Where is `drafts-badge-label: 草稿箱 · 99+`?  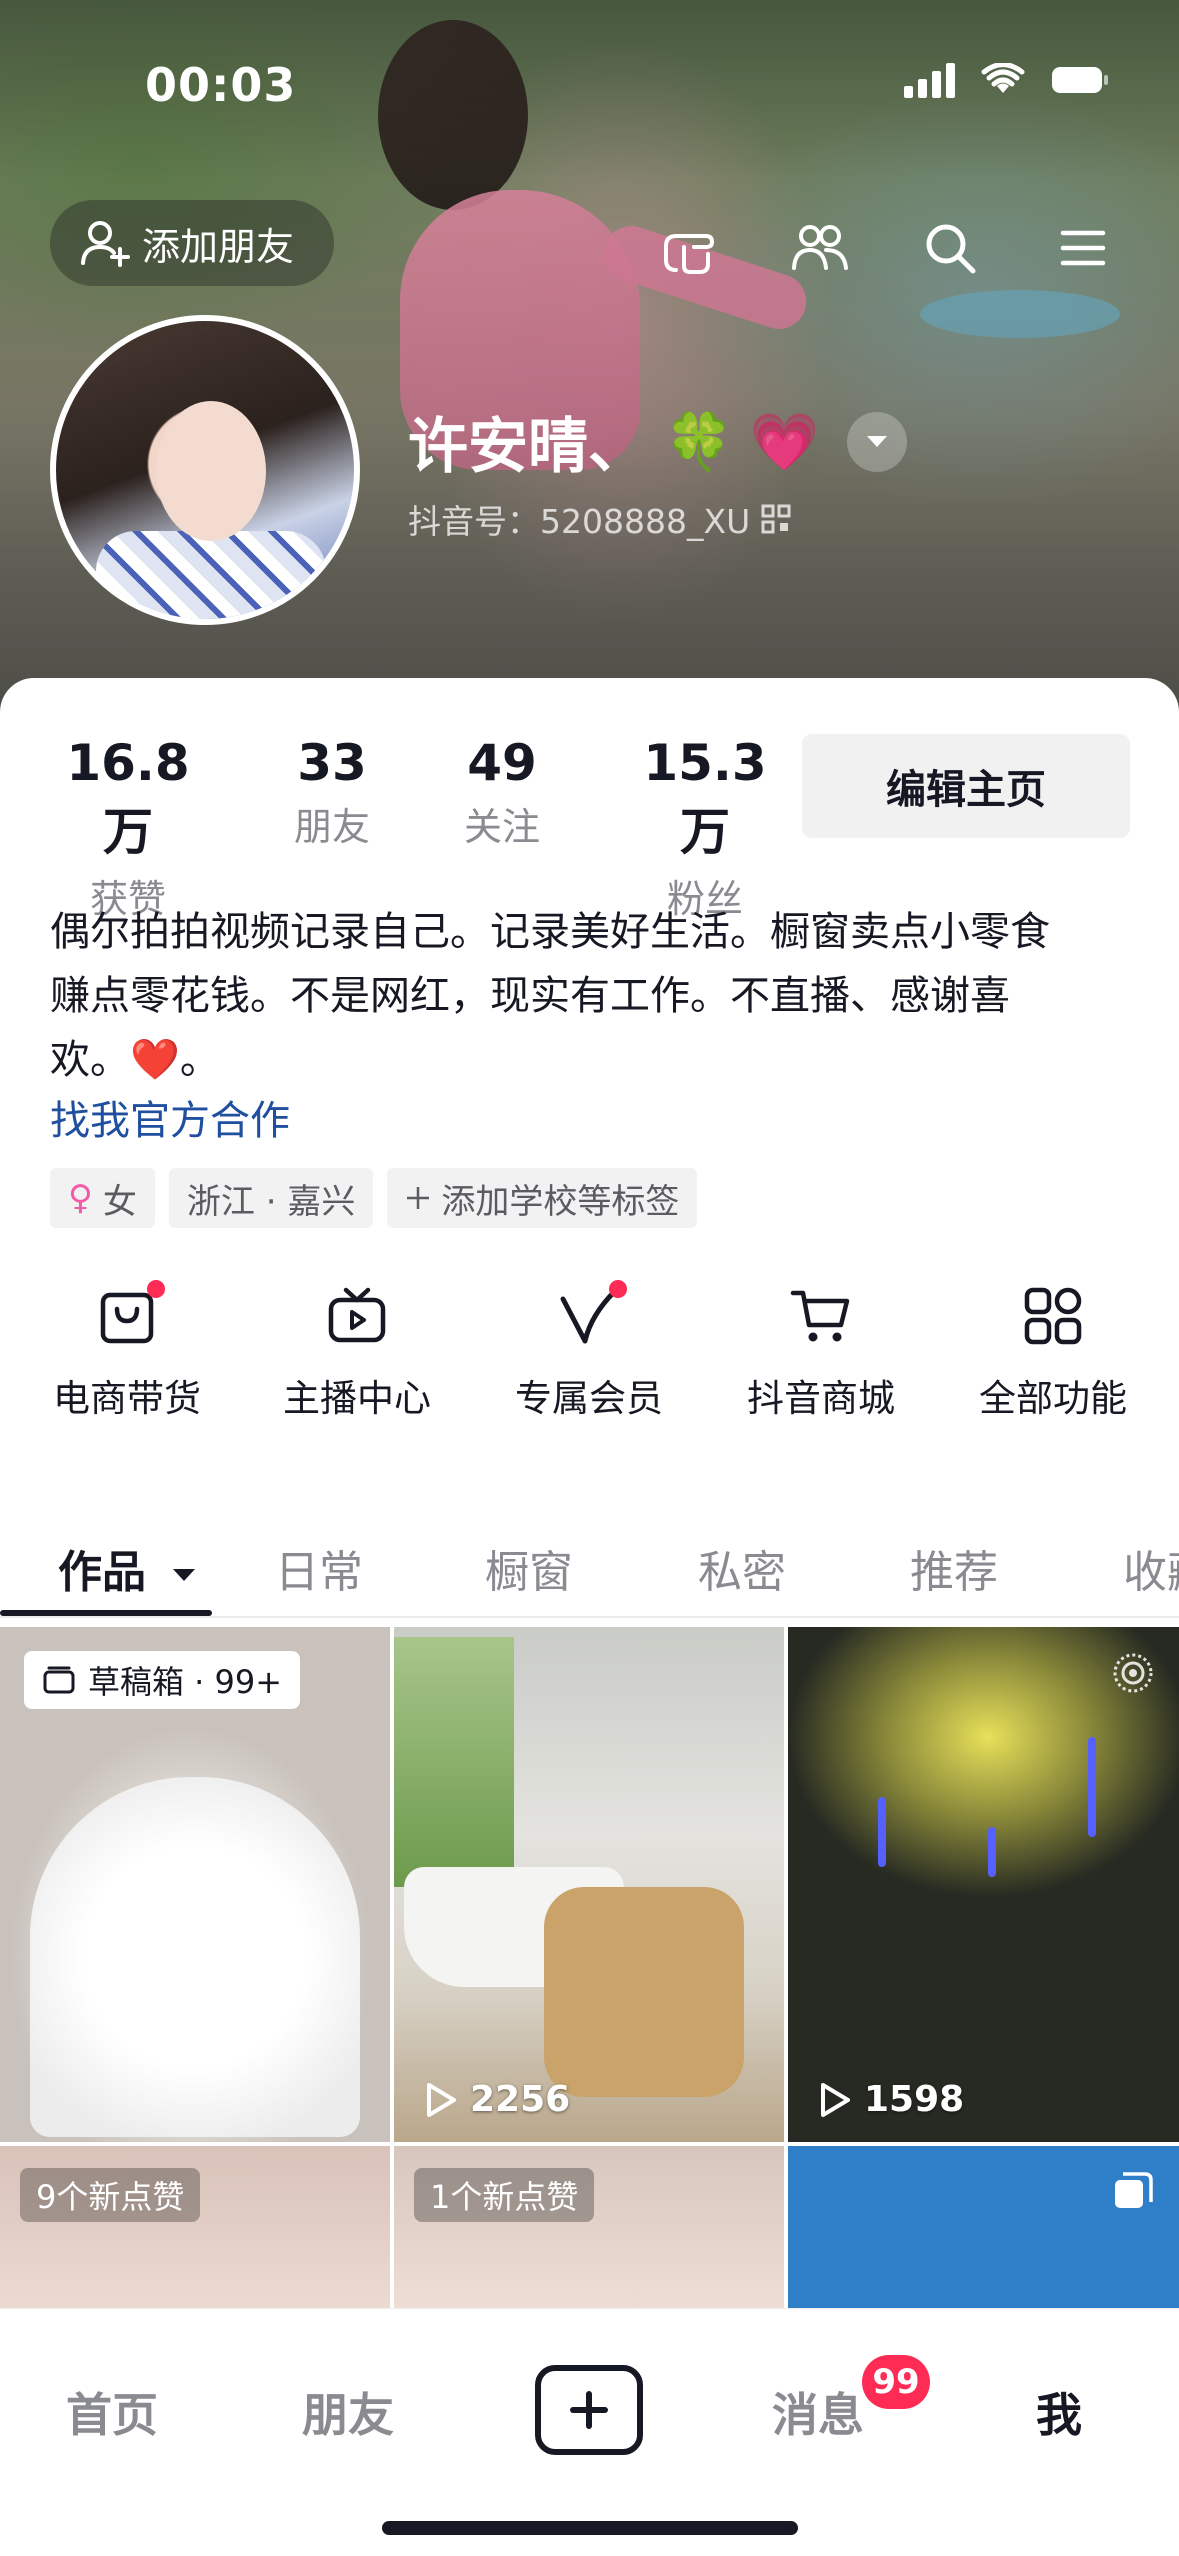
drafts-badge-label: 草稿箱 · 99+ is located at coordinates (185, 1682).